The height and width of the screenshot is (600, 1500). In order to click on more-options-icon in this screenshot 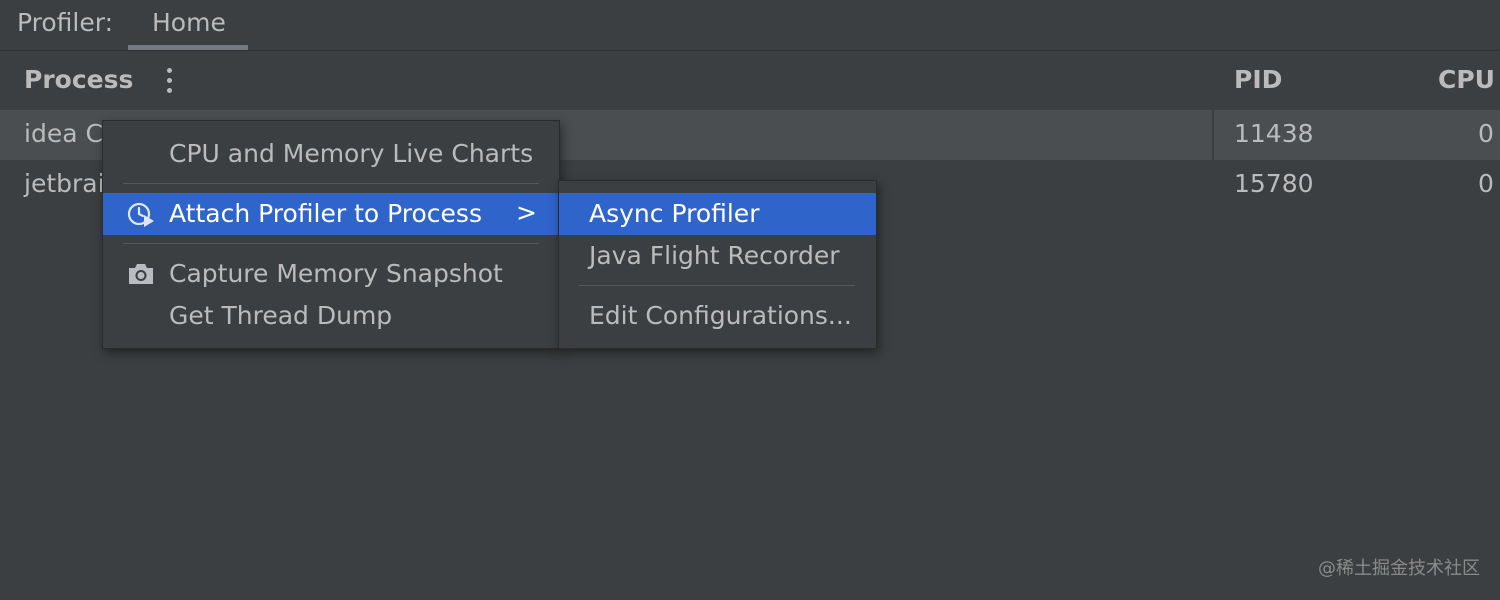, I will do `click(170, 81)`.